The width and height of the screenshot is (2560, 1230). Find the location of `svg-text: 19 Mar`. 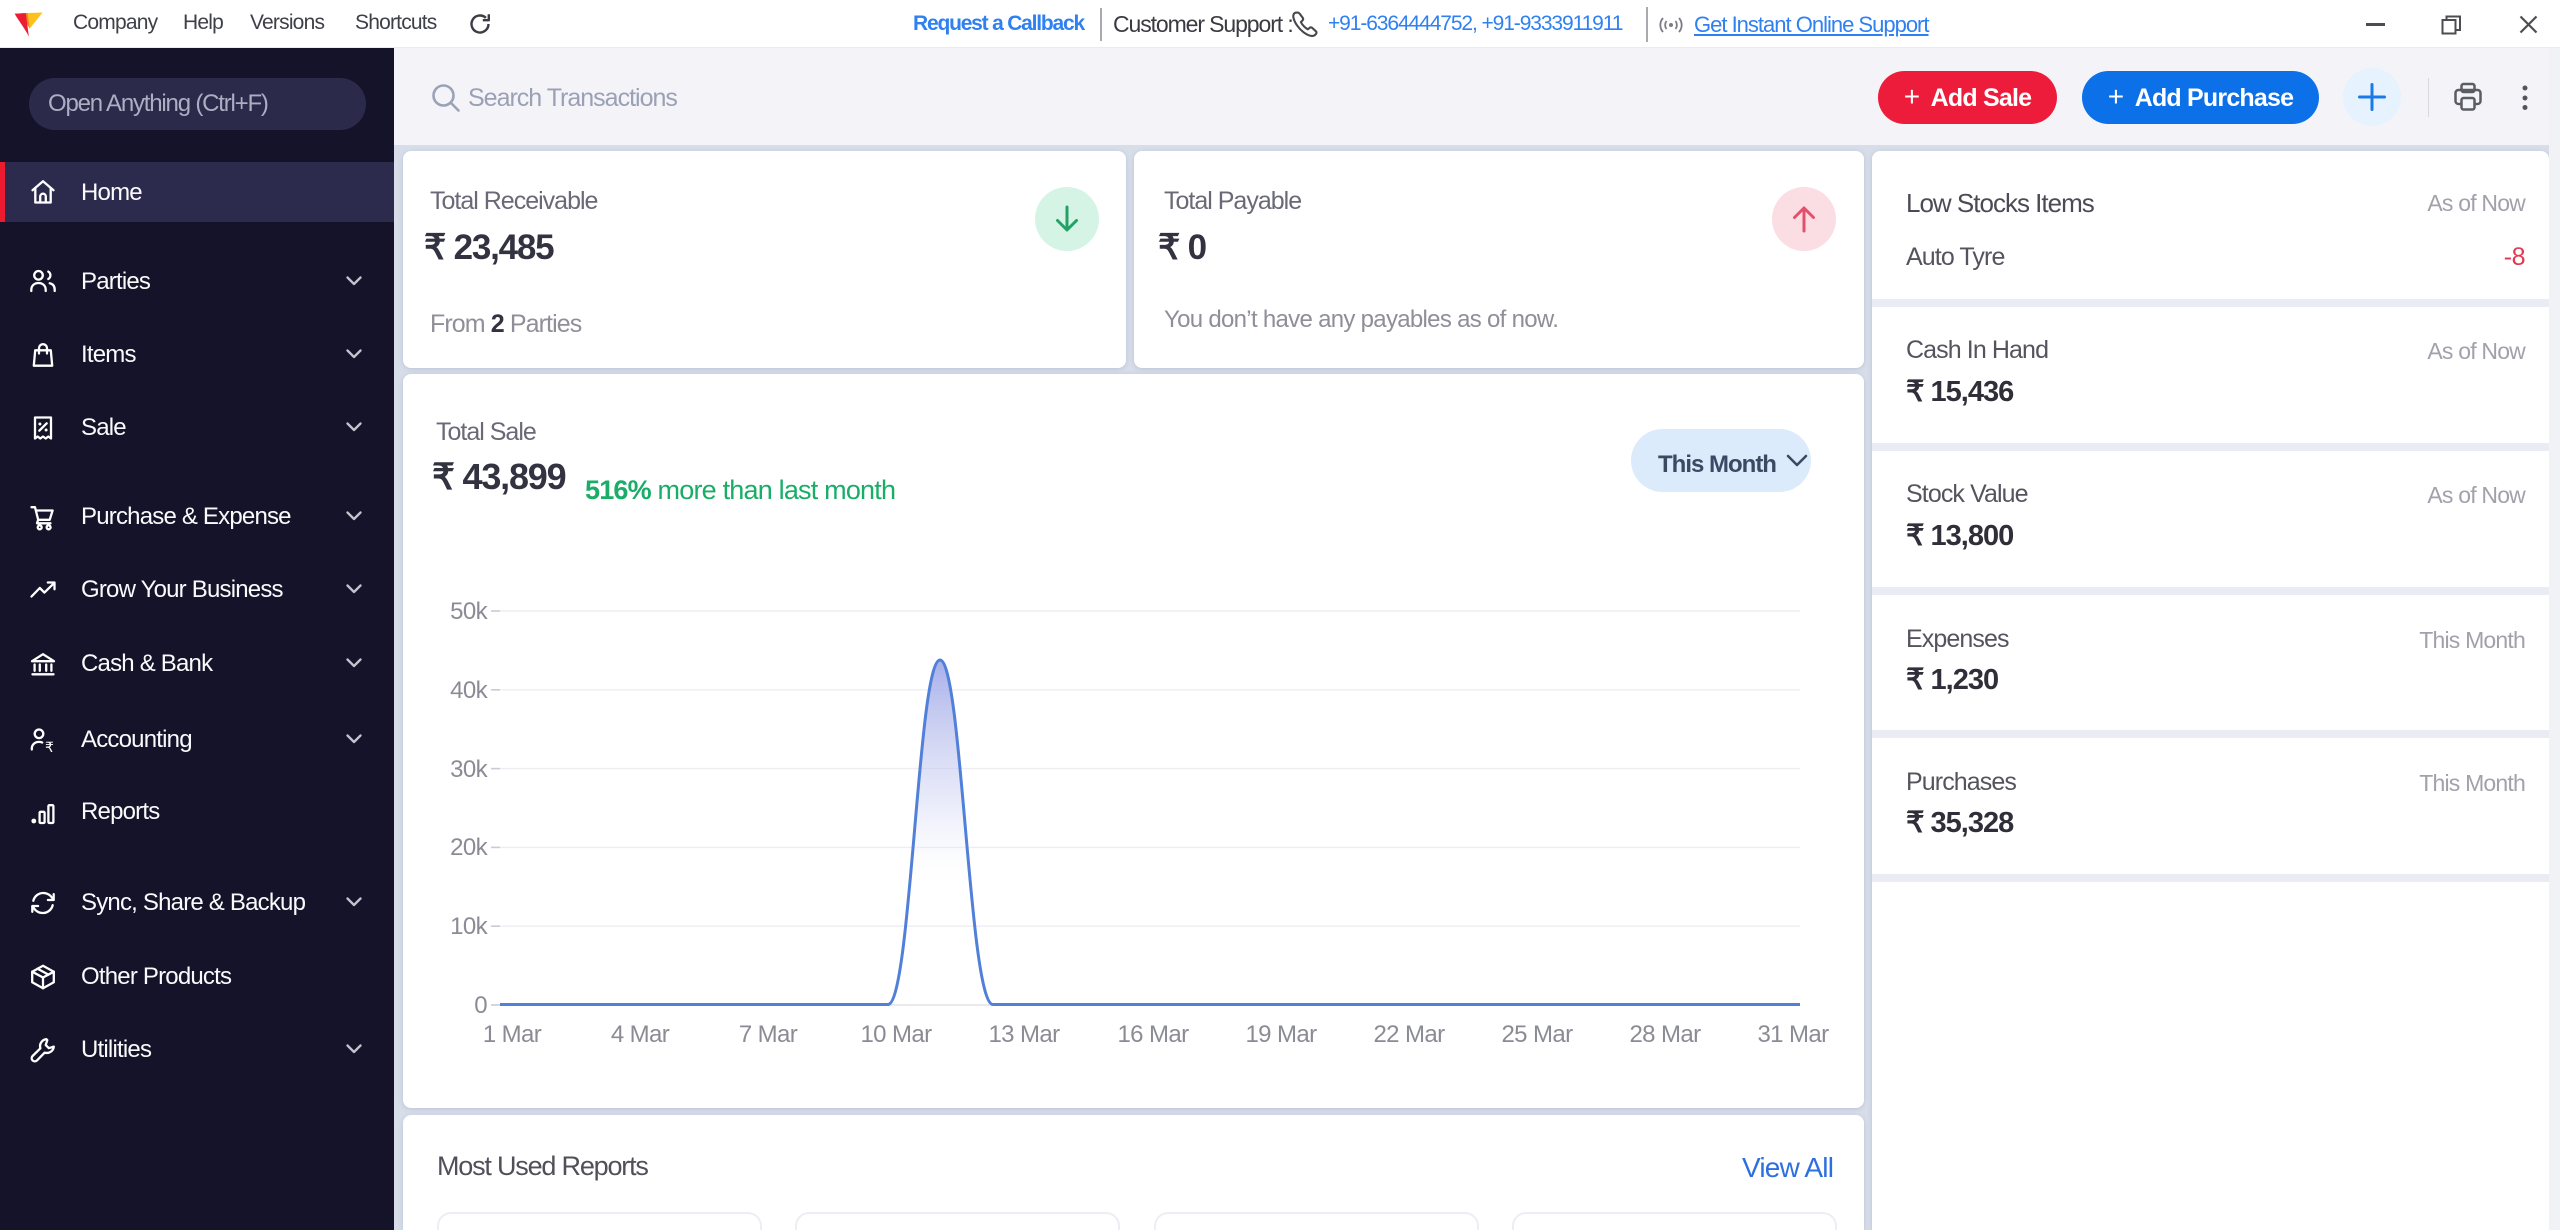

svg-text: 19 Mar is located at coordinates (1281, 1034).